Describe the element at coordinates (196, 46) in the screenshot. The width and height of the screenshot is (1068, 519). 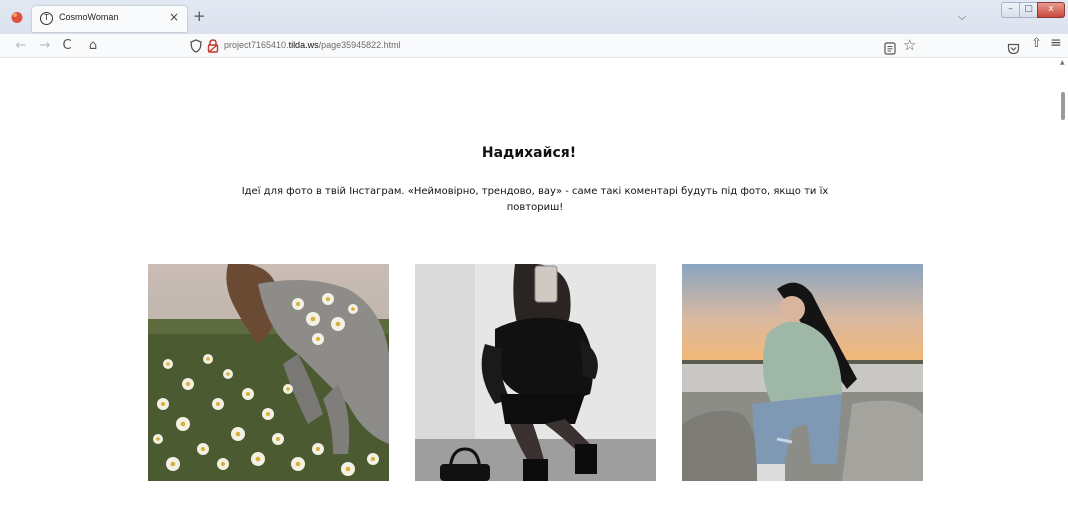
I see `tracking-protection-shield-icon` at that location.